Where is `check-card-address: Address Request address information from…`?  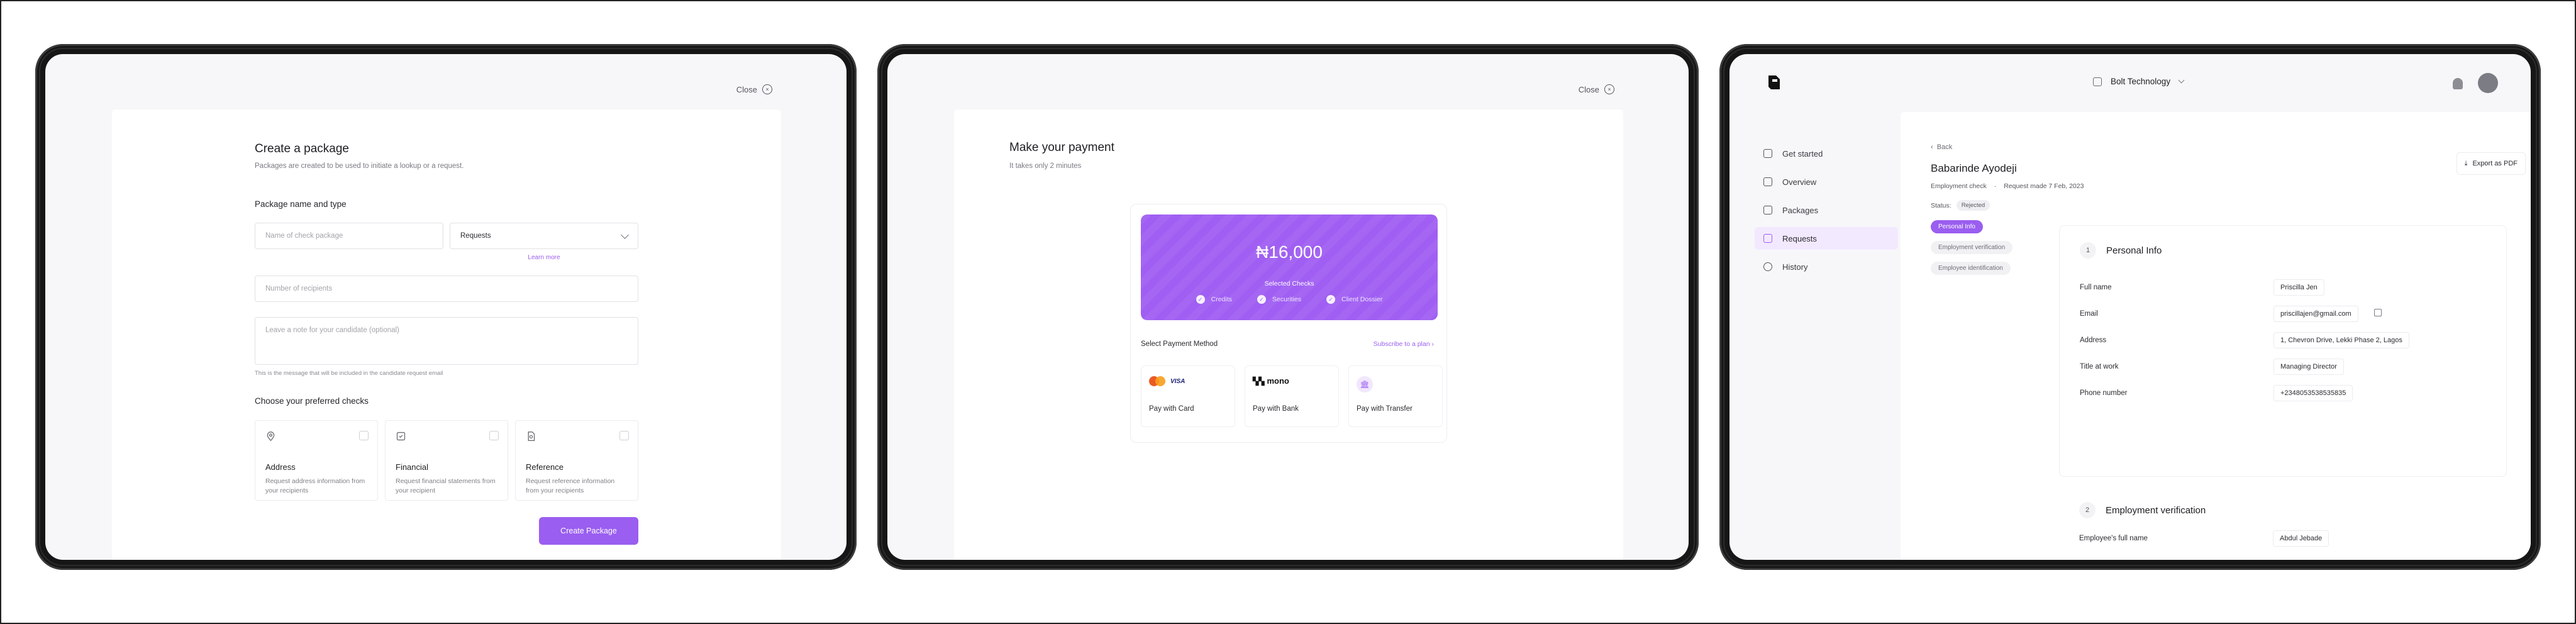
check-card-address: Address Request address information from… is located at coordinates (316, 460).